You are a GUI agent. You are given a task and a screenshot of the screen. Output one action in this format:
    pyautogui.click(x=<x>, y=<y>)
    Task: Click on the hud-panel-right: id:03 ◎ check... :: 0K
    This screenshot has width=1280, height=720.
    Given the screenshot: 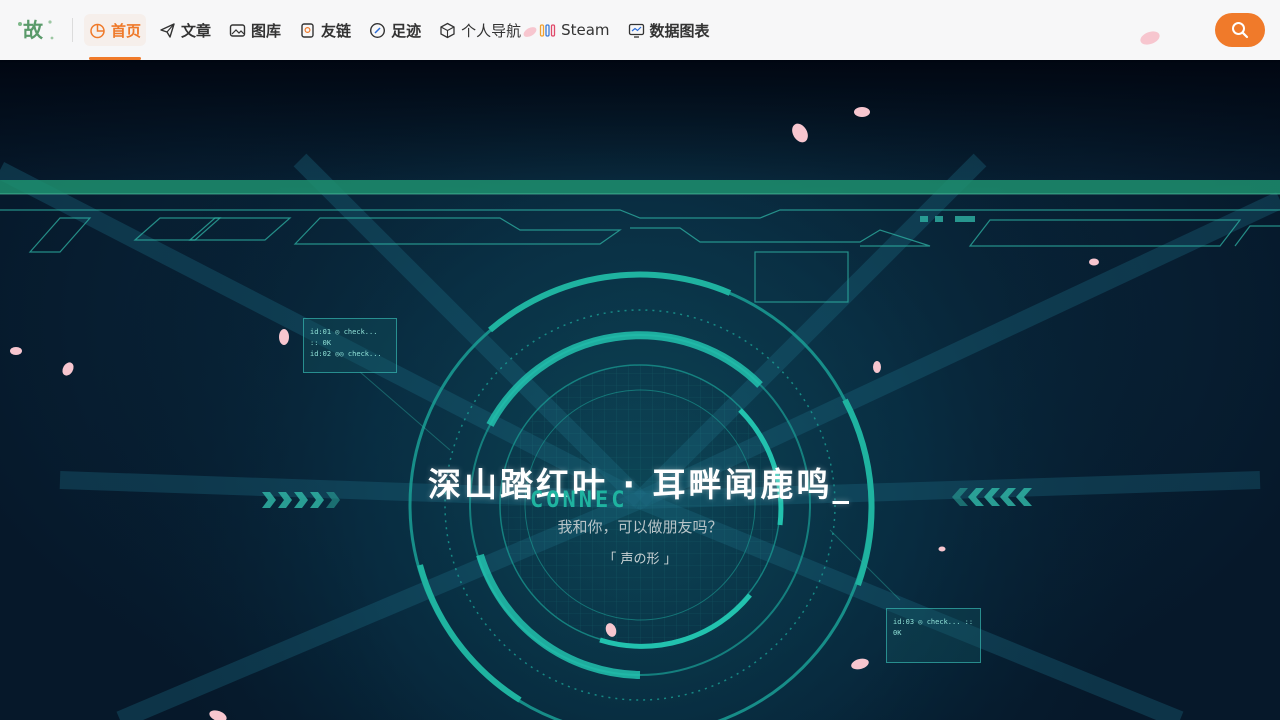 What is the action you would take?
    pyautogui.click(x=933, y=635)
    